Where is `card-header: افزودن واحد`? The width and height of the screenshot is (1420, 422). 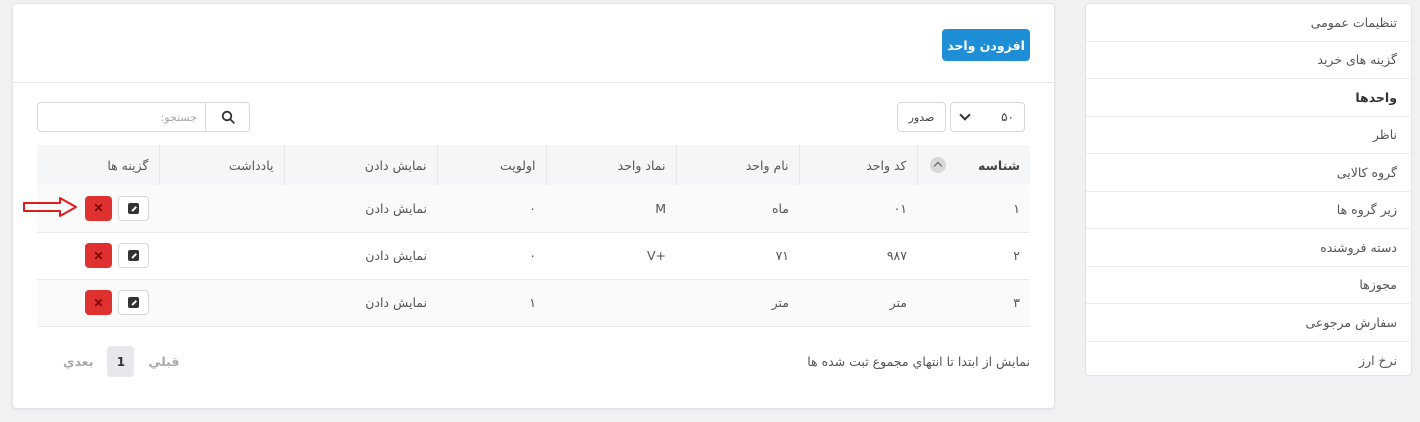 card-header: افزودن واحد is located at coordinates (533, 43).